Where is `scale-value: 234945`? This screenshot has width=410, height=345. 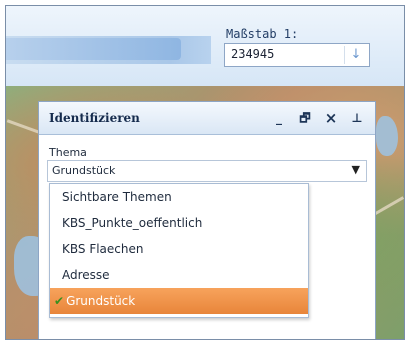
scale-value: 234945 is located at coordinates (252, 54).